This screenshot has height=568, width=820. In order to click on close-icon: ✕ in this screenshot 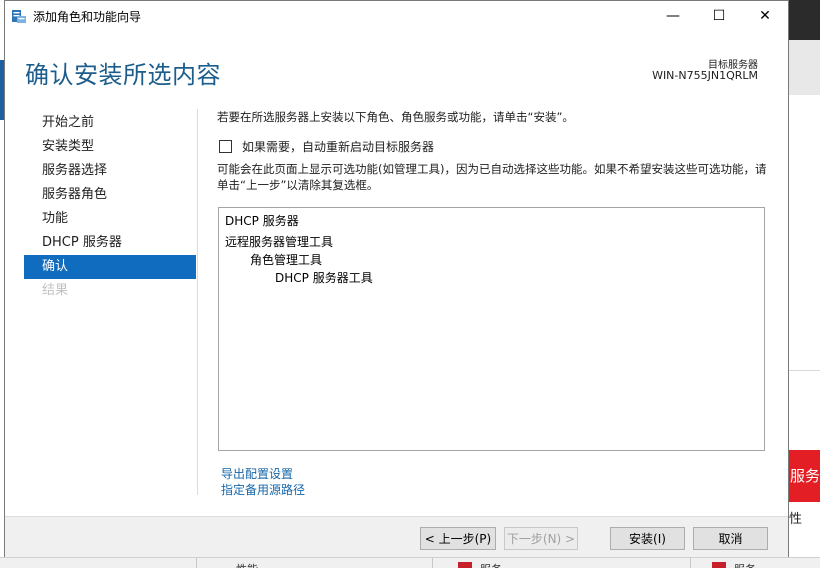, I will do `click(765, 16)`.